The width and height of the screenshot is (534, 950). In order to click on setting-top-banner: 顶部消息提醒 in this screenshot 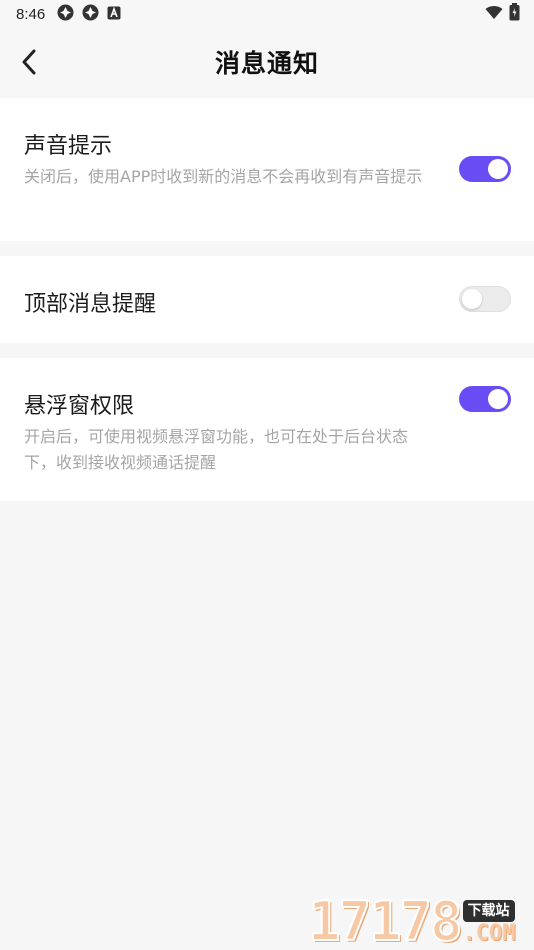, I will do `click(267, 299)`.